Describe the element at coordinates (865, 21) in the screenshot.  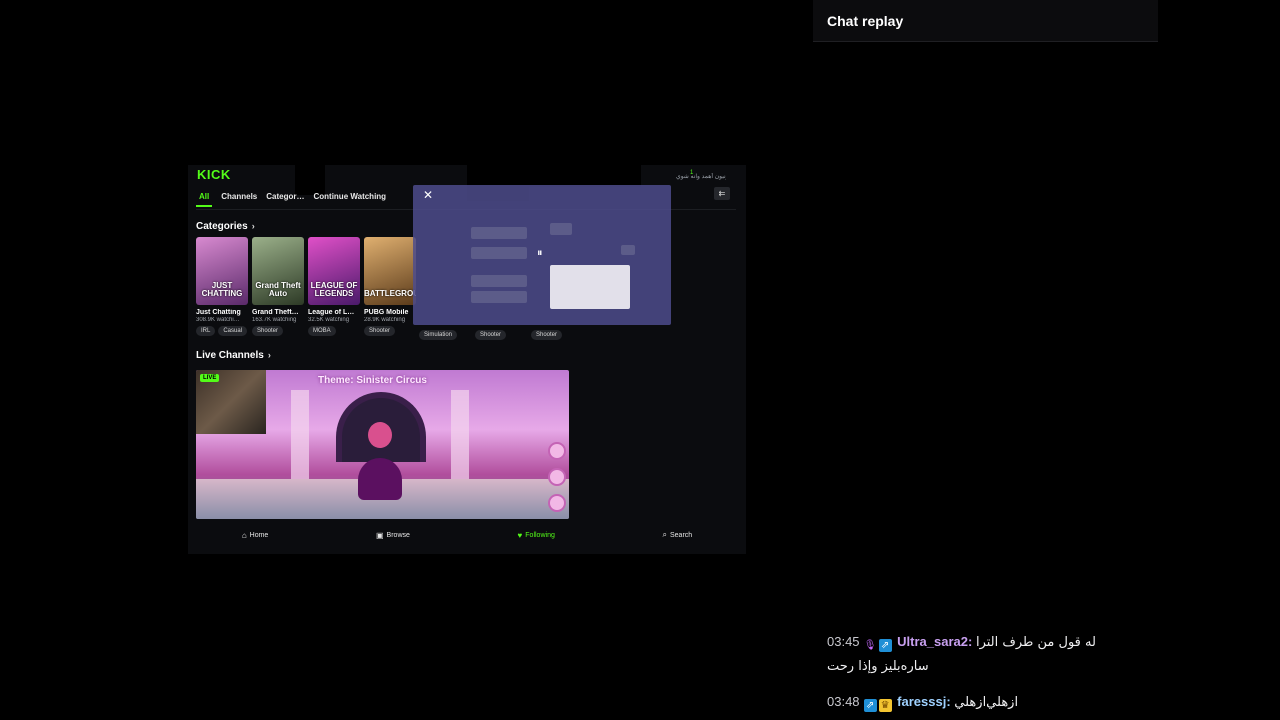
I see `chat-title: Chat replay` at that location.